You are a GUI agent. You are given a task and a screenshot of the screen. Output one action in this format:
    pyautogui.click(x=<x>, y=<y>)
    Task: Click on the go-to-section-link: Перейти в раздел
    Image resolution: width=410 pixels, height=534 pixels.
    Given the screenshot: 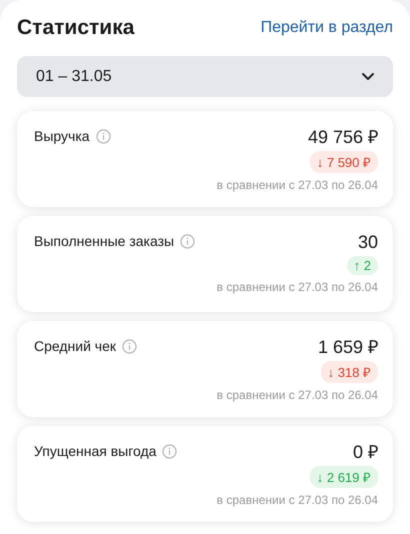 What is the action you would take?
    pyautogui.click(x=326, y=28)
    